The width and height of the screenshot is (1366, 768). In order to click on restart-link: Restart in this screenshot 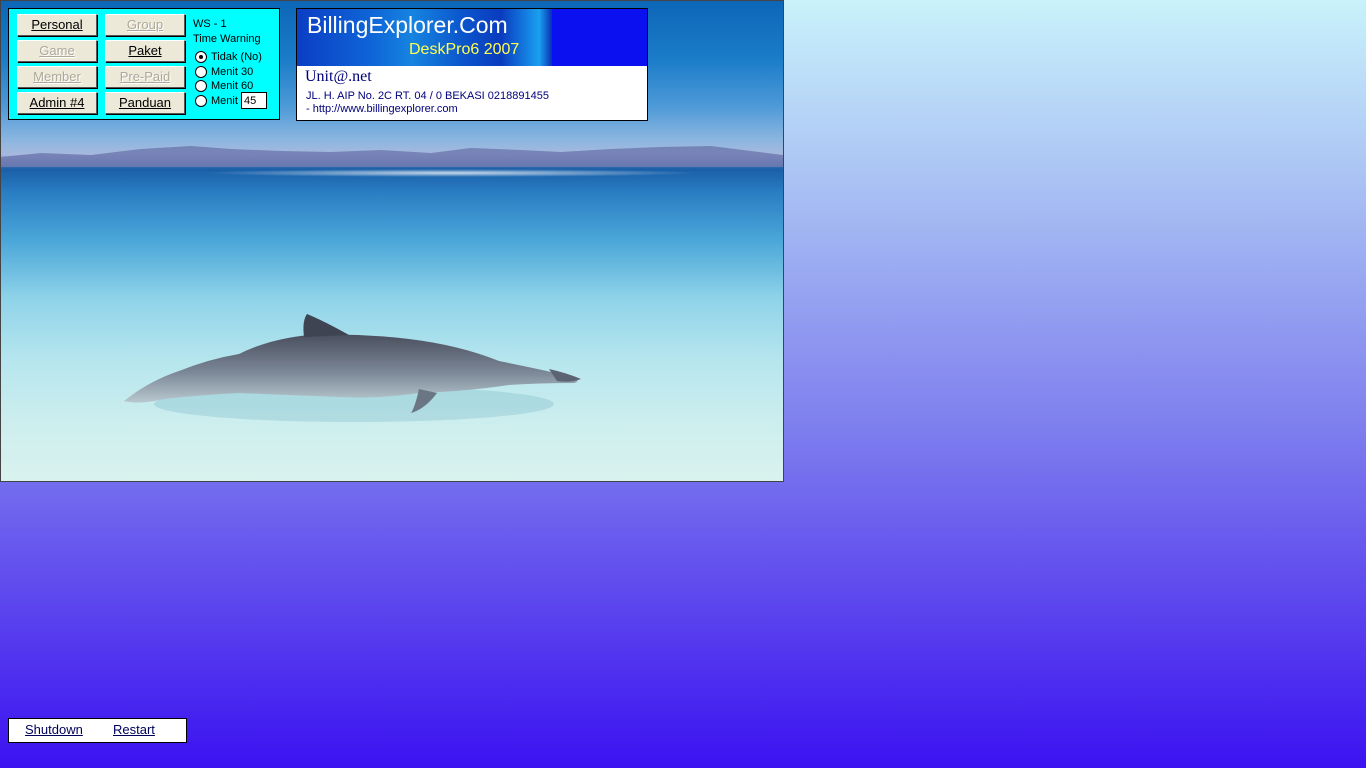, I will do `click(134, 729)`.